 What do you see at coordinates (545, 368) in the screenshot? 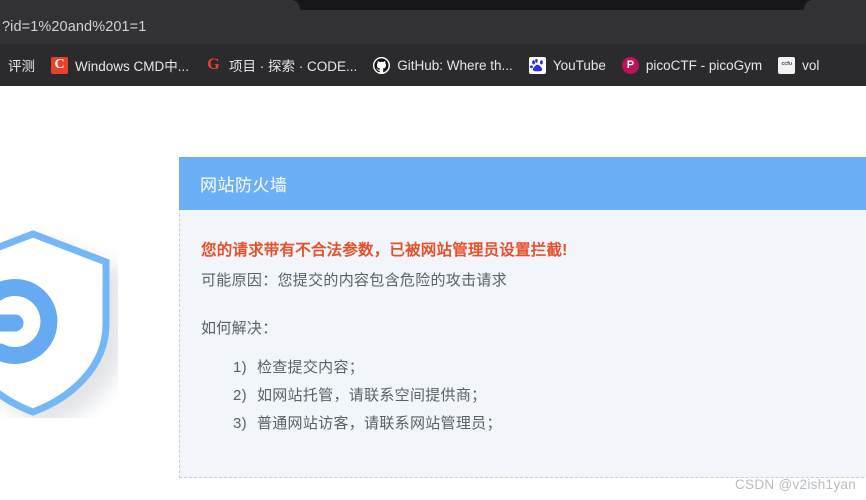
I see `solution-list-item: 1) 检查提交内容；` at bounding box center [545, 368].